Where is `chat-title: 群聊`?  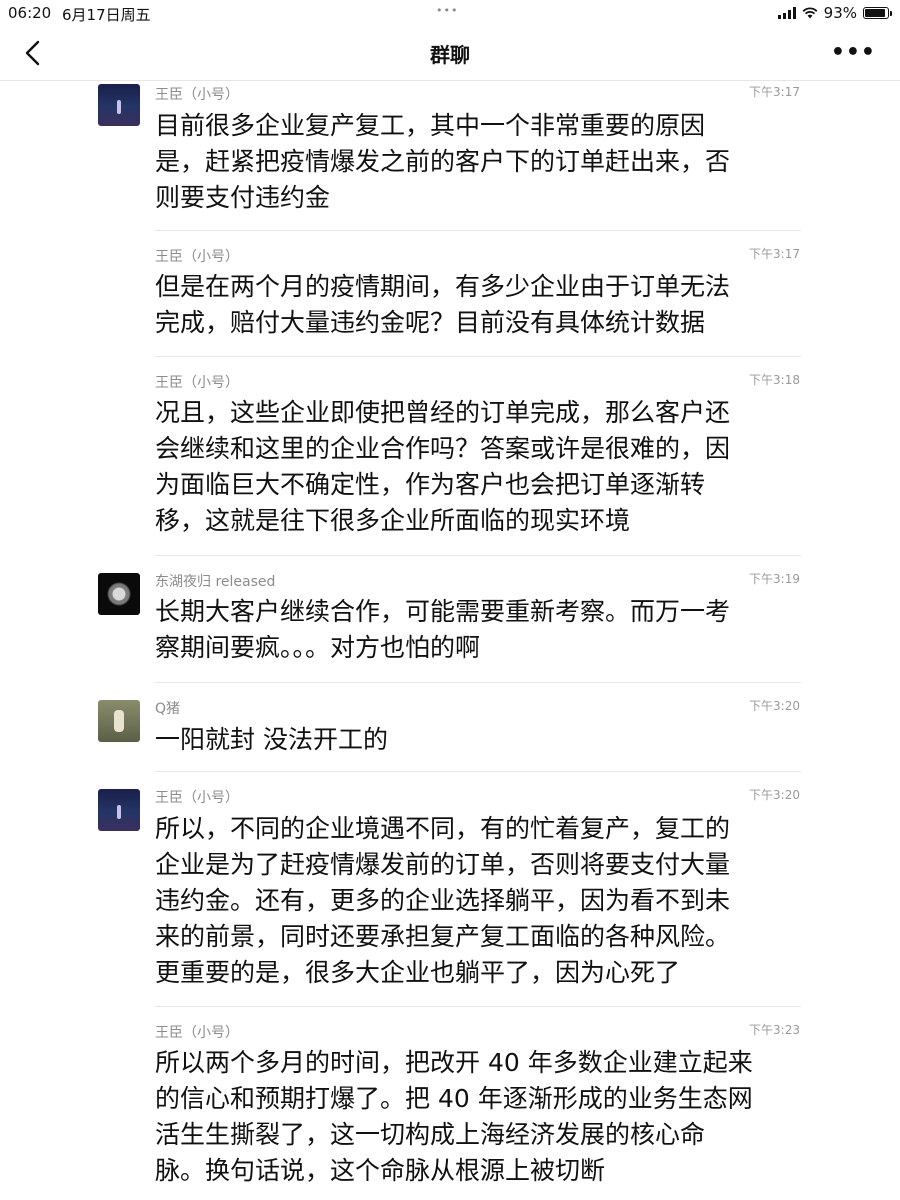
chat-title: 群聊 is located at coordinates (450, 55).